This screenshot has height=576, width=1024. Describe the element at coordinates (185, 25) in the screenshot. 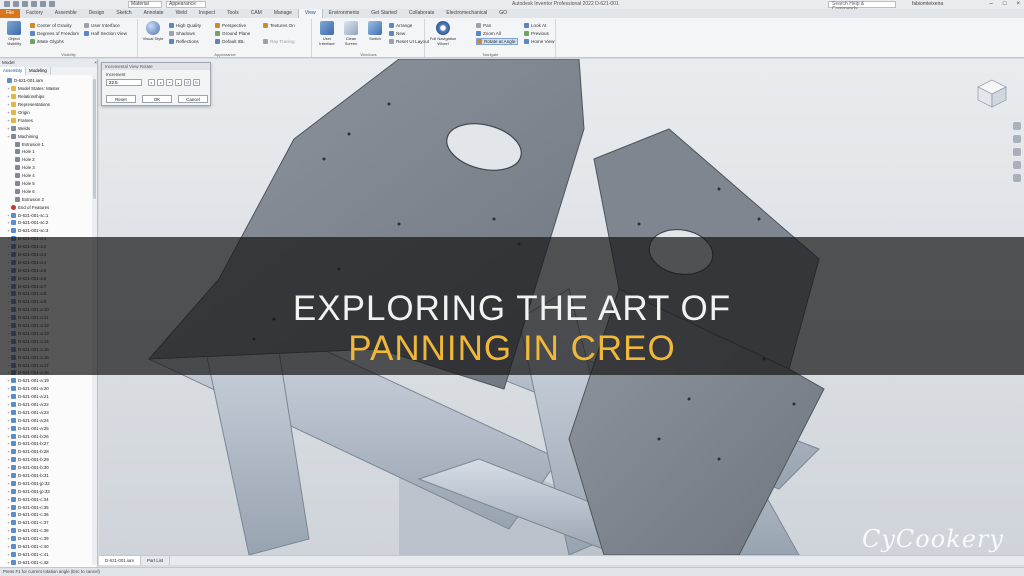

I see `high-quality-toggle: High Quality` at that location.